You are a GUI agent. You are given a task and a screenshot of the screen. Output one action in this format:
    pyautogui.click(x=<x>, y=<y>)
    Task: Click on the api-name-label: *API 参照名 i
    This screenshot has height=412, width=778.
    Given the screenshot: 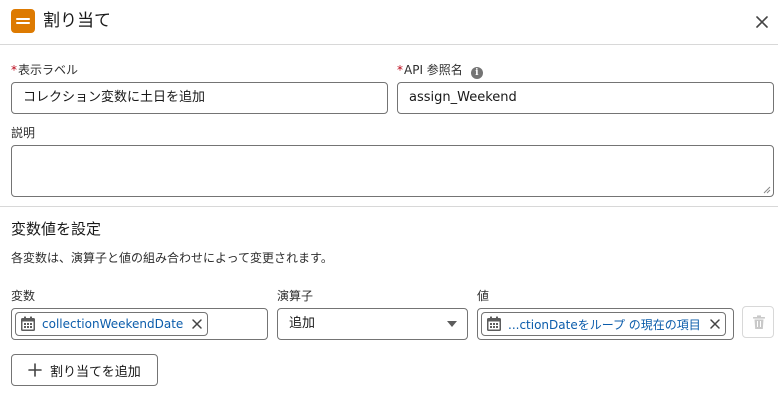 What is the action you would take?
    pyautogui.click(x=440, y=70)
    